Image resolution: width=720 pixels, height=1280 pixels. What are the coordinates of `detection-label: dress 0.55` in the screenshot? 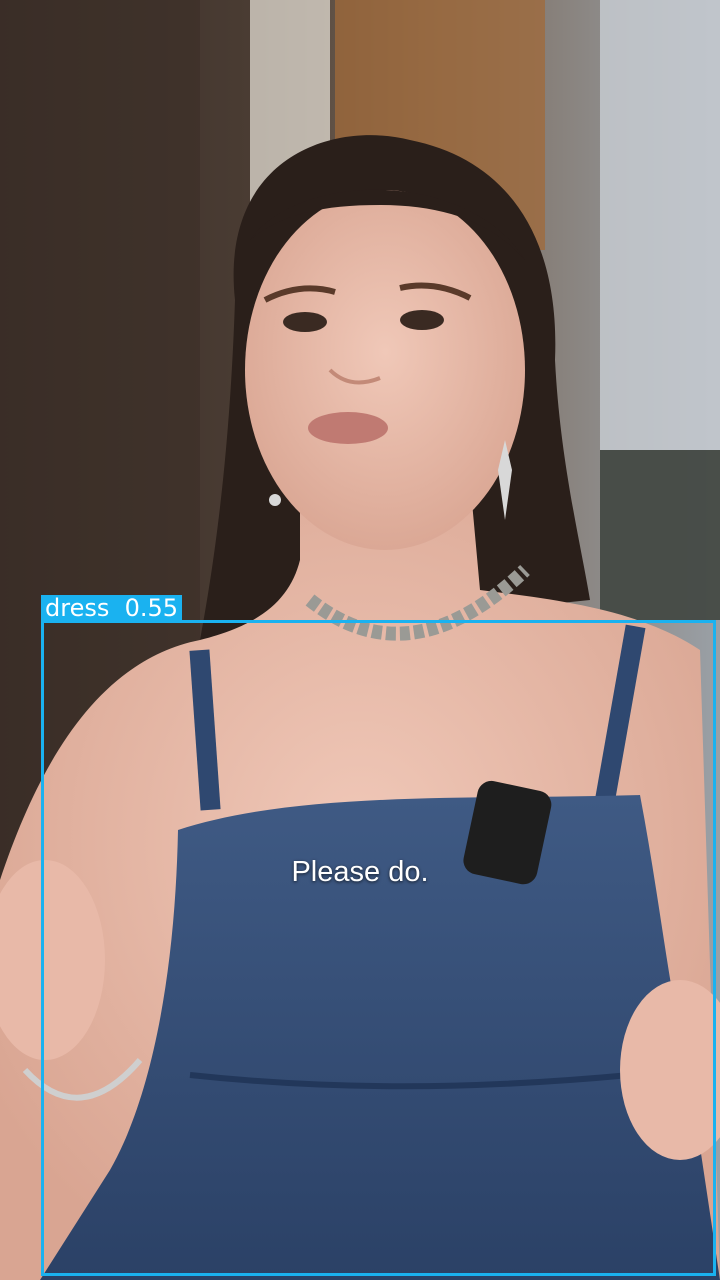 It's located at (112, 608).